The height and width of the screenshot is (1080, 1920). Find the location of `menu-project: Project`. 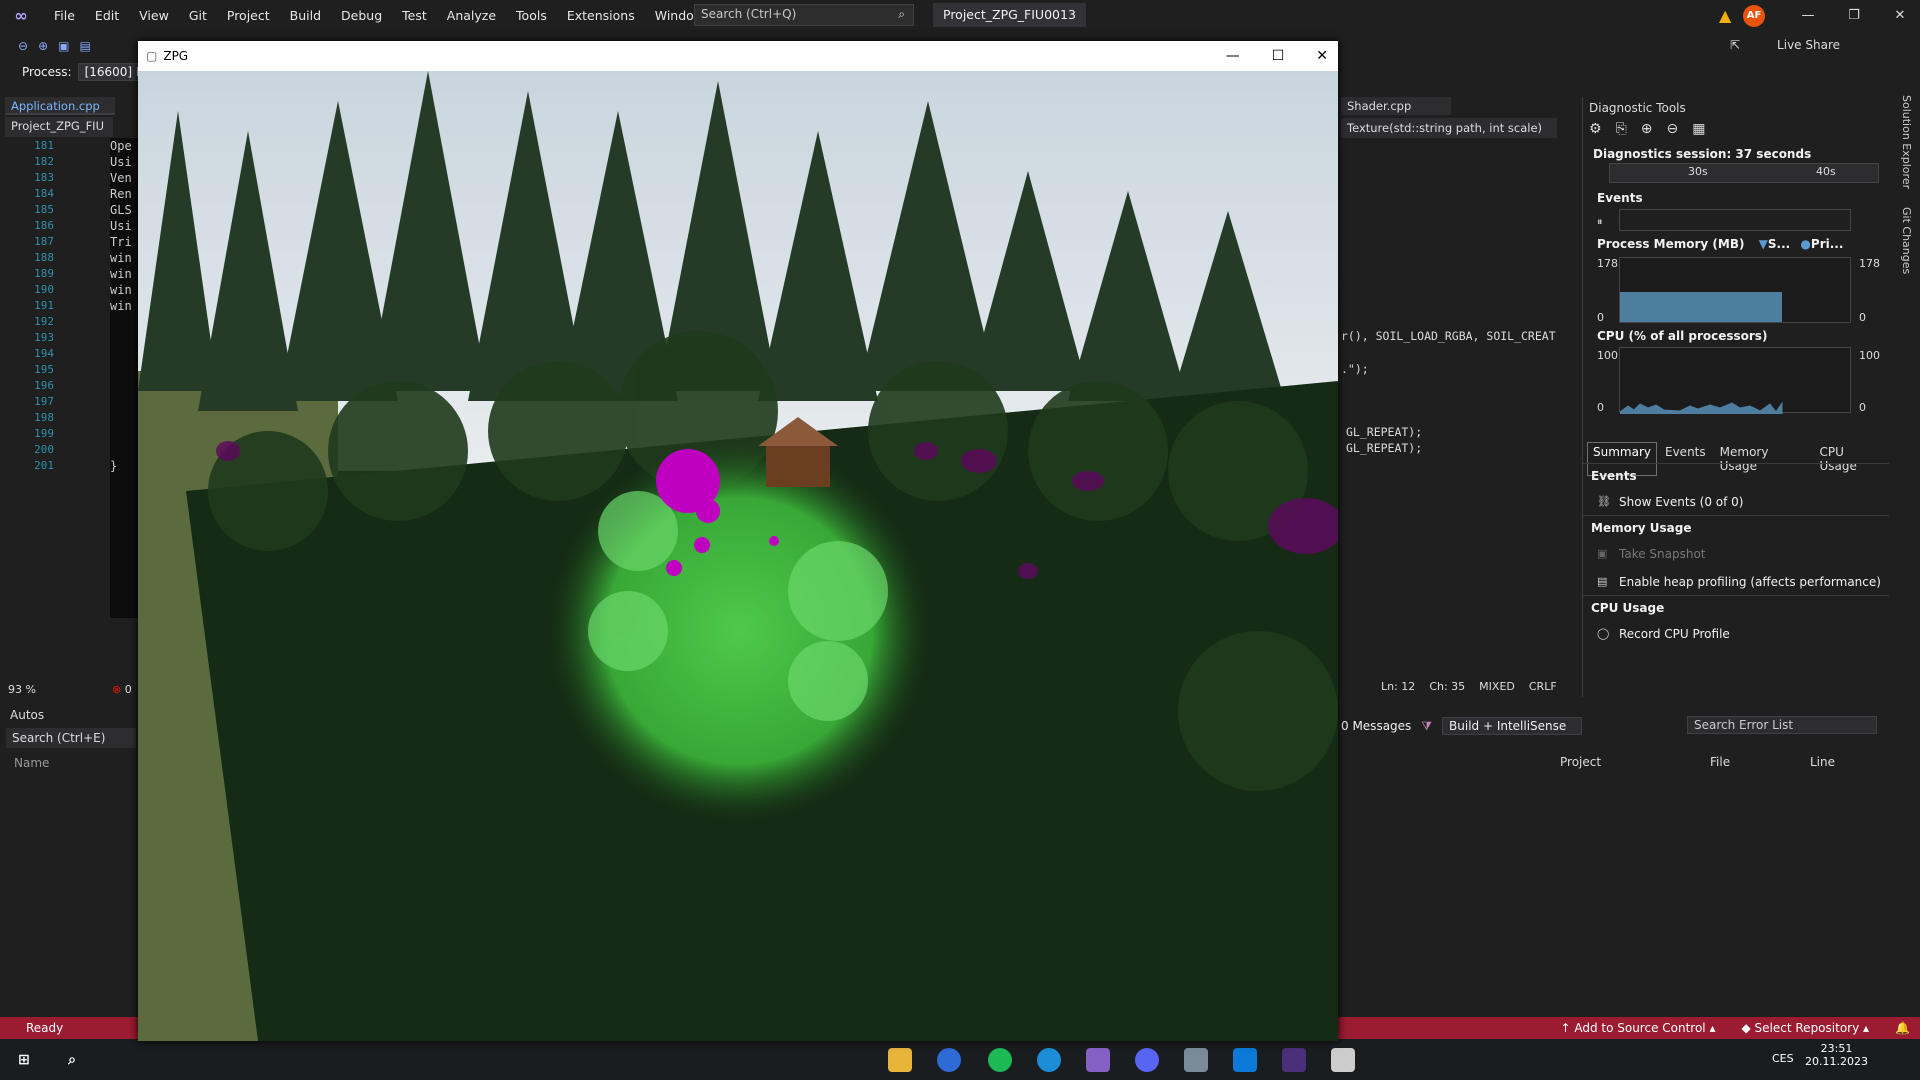

menu-project: Project is located at coordinates (248, 15).